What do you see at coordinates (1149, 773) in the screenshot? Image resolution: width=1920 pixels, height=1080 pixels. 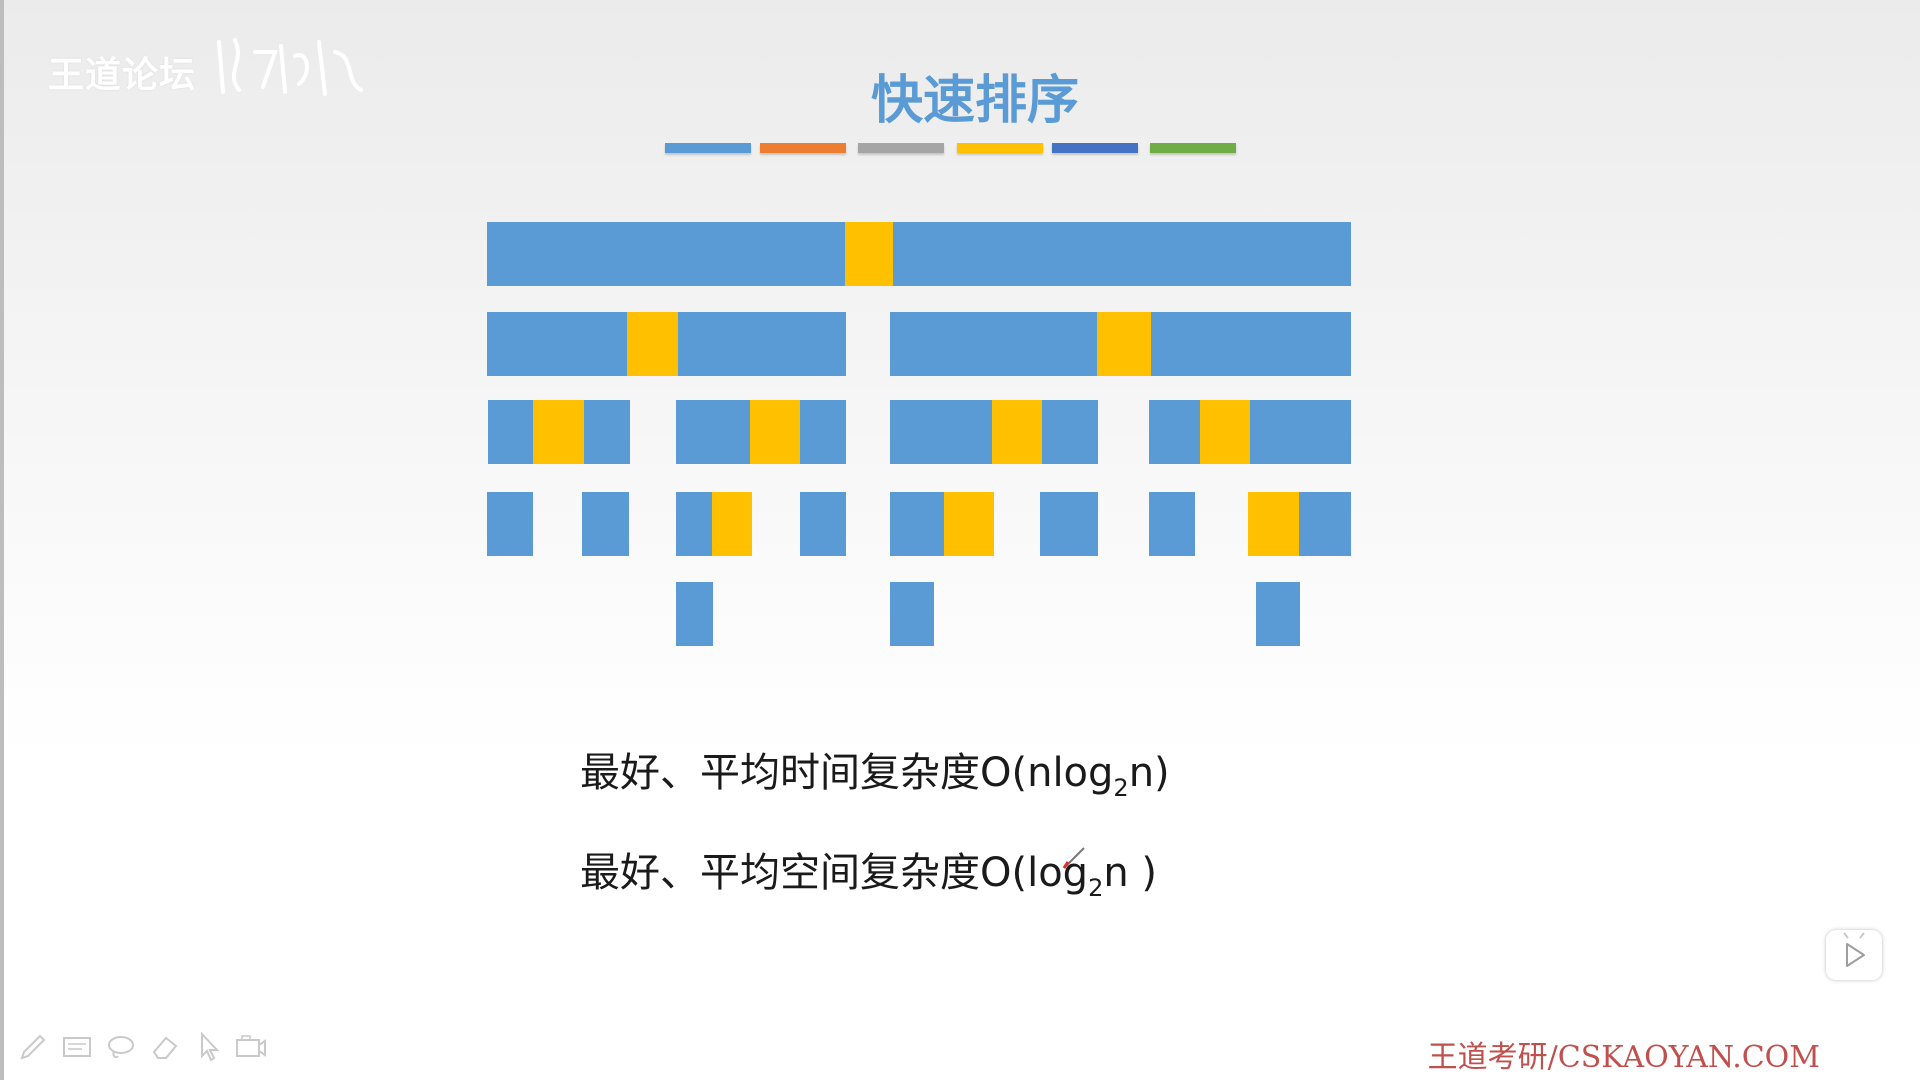 I see `time-complexity-suffix: n)` at bounding box center [1149, 773].